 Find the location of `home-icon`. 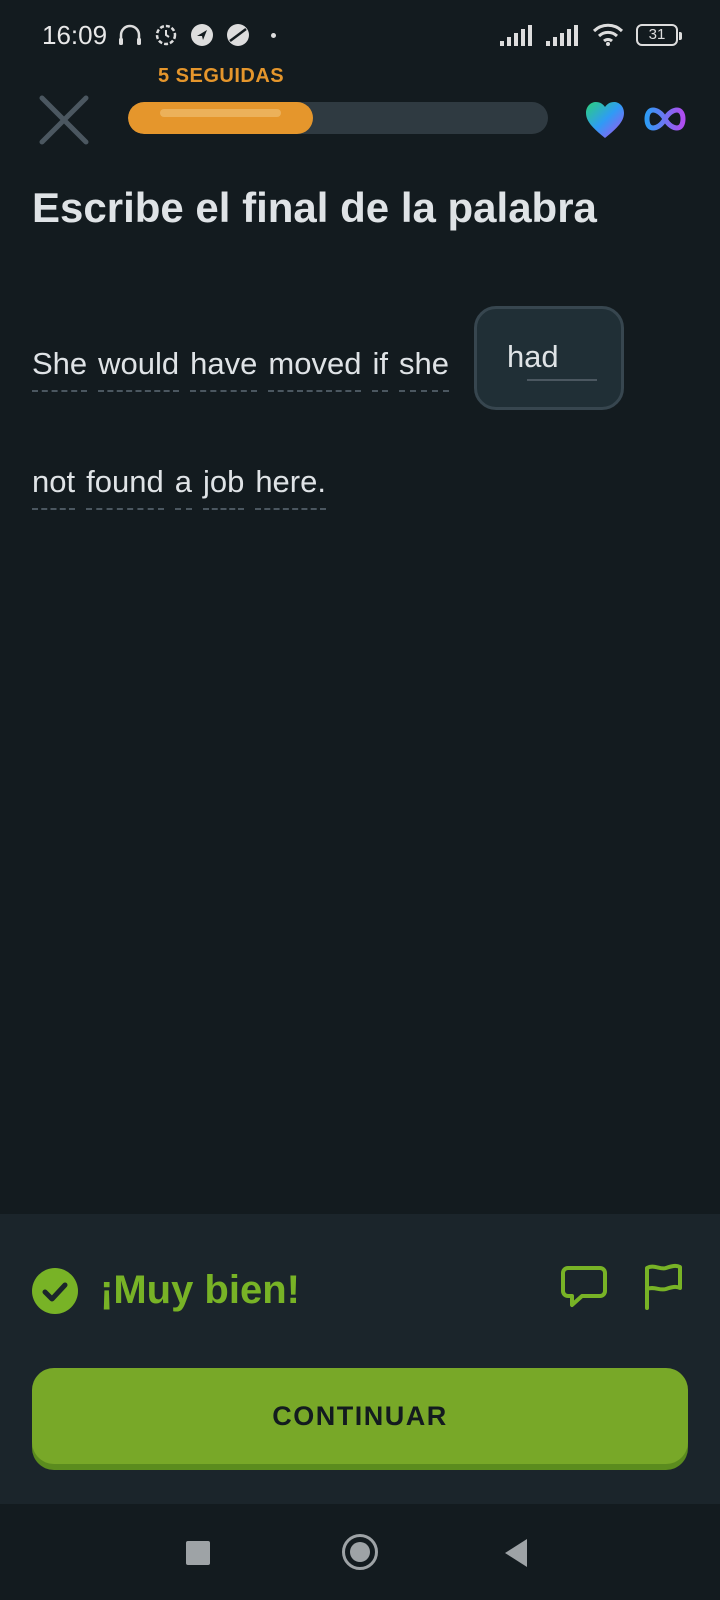

home-icon is located at coordinates (360, 1552).